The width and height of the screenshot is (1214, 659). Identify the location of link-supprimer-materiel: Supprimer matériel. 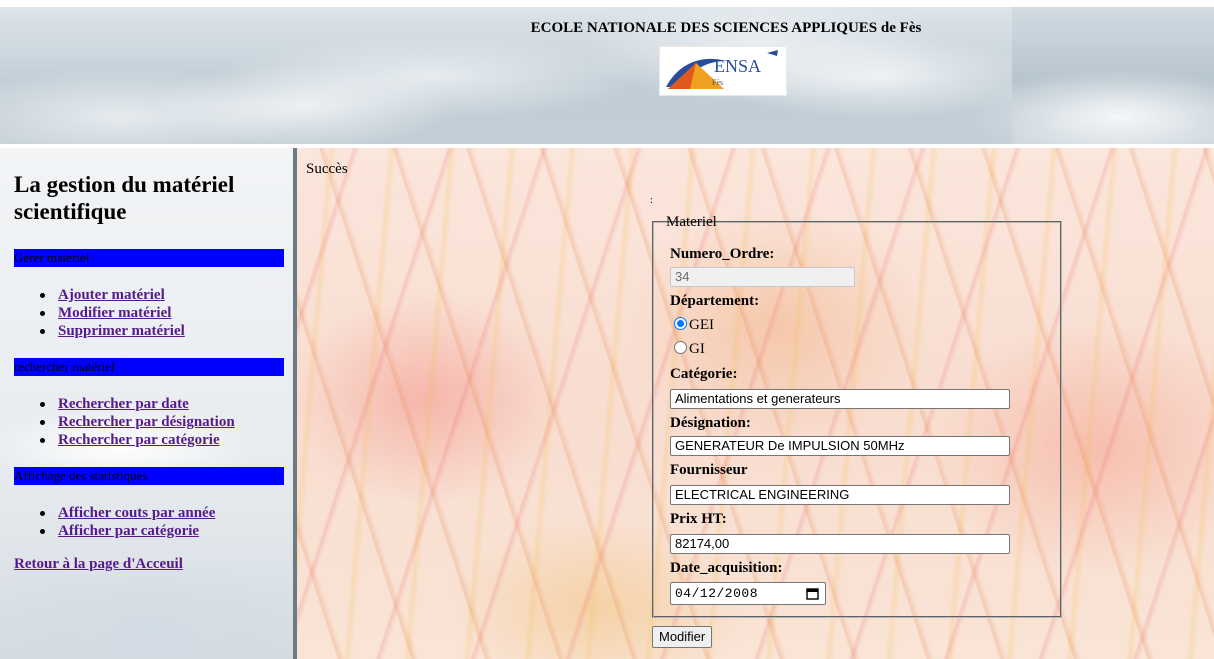
(121, 331).